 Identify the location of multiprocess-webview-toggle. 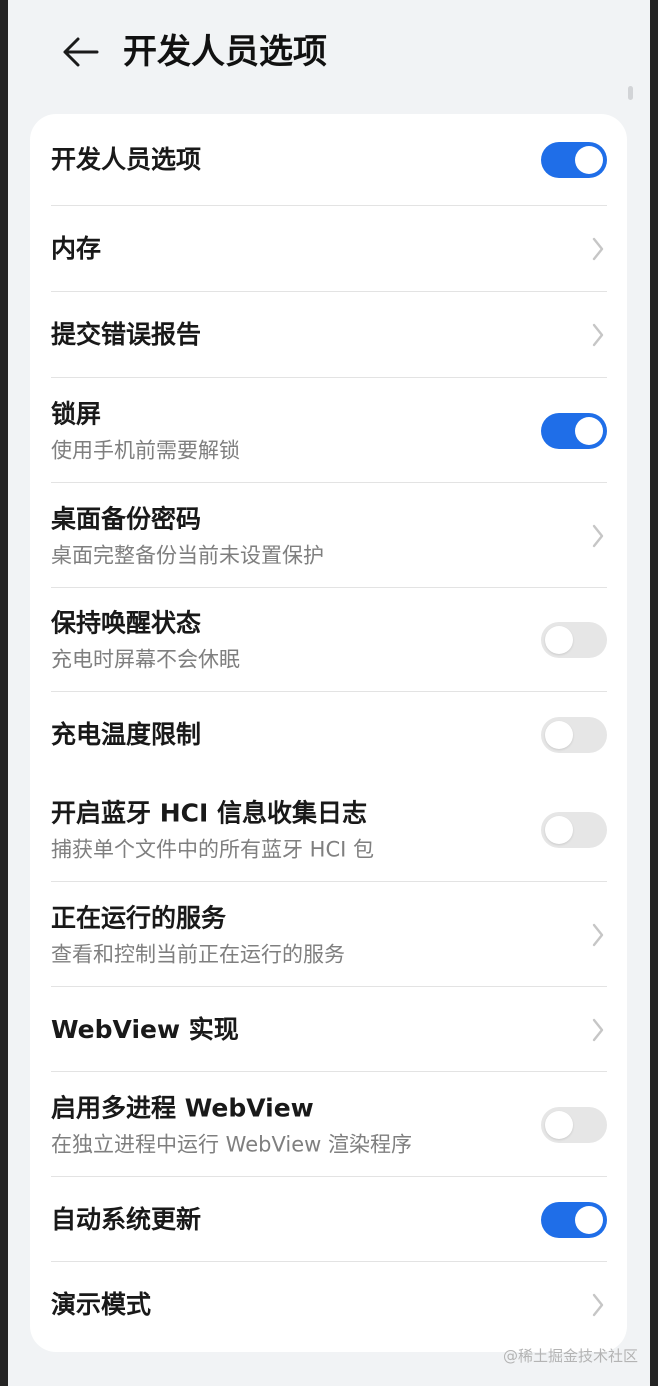
(574, 1124).